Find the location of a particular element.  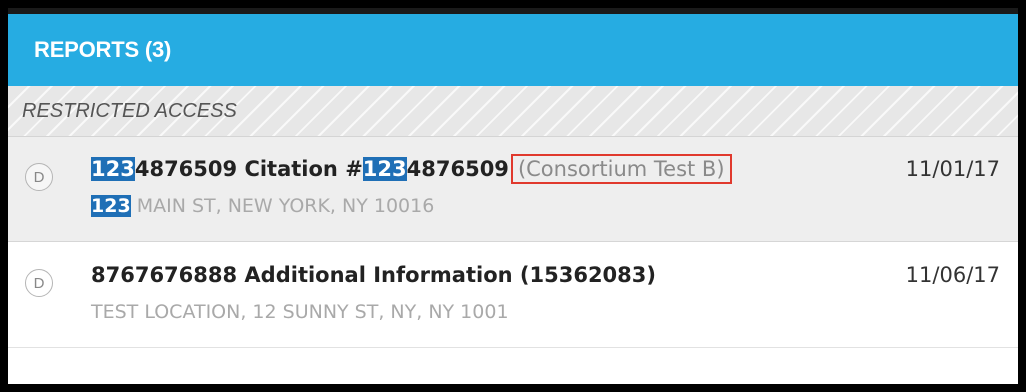

citation-rest: 4876509 is located at coordinates (457, 169).